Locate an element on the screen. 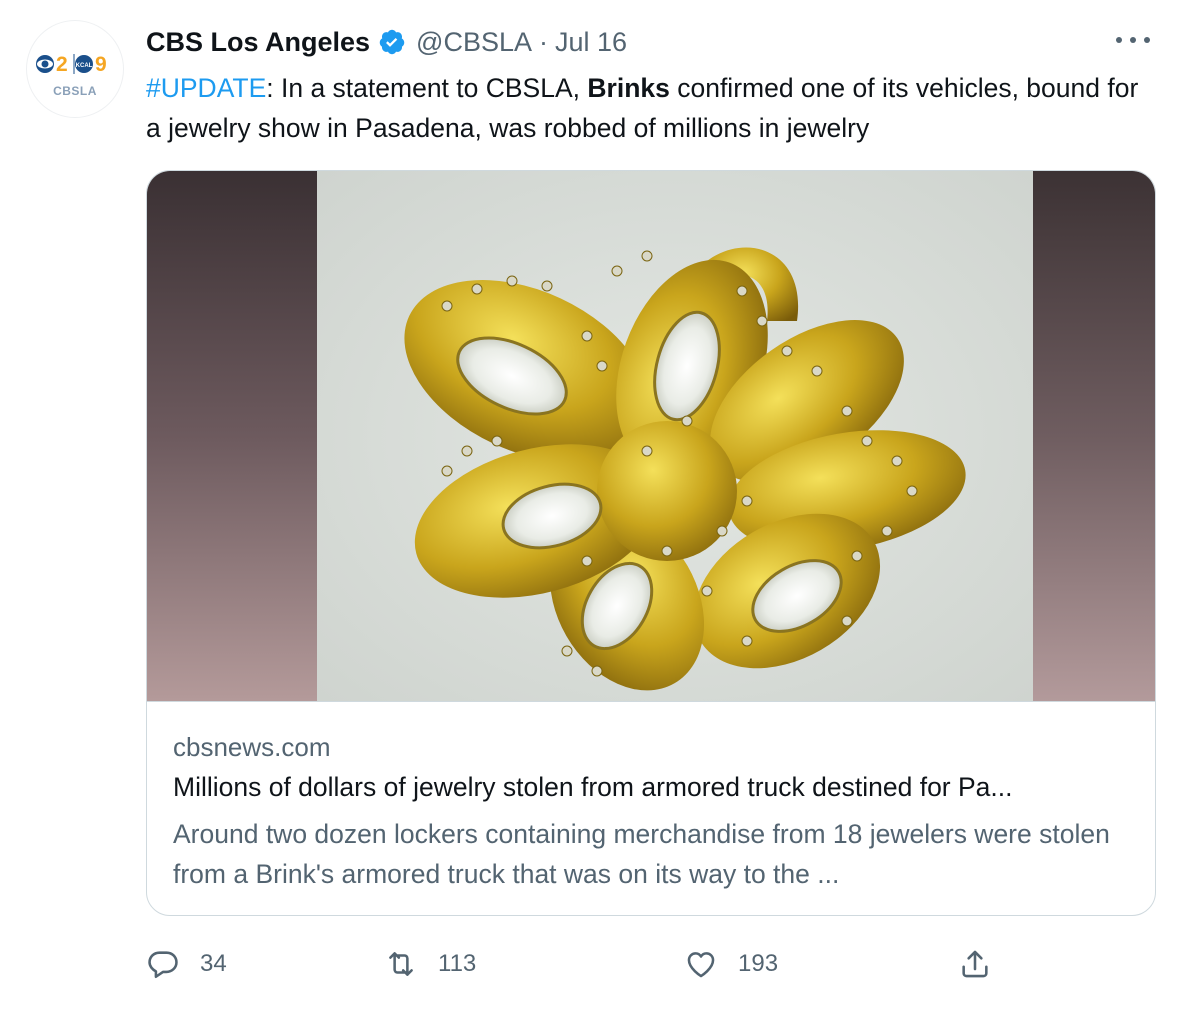  reply-icon is located at coordinates (163, 965).